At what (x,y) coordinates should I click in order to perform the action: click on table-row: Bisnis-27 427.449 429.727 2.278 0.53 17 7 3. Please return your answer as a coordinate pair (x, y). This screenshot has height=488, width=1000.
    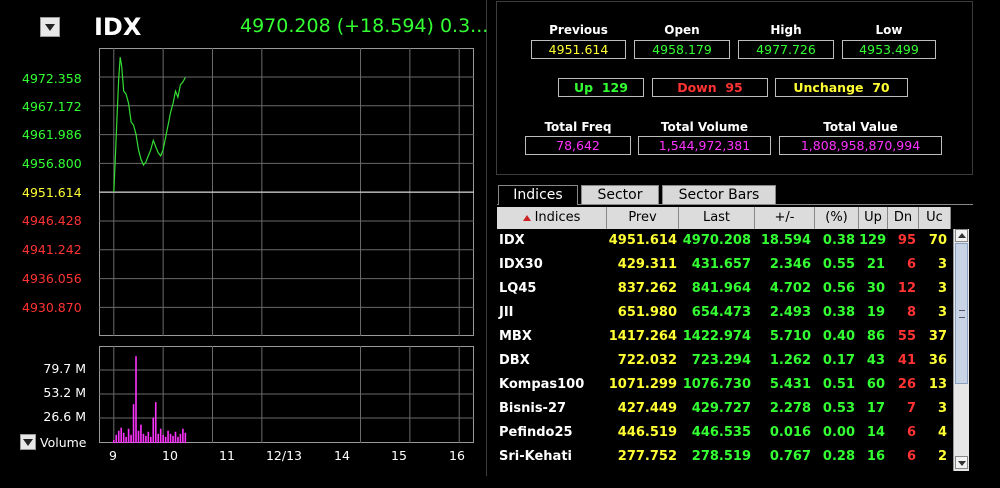
    Looking at the image, I should click on (724, 409).